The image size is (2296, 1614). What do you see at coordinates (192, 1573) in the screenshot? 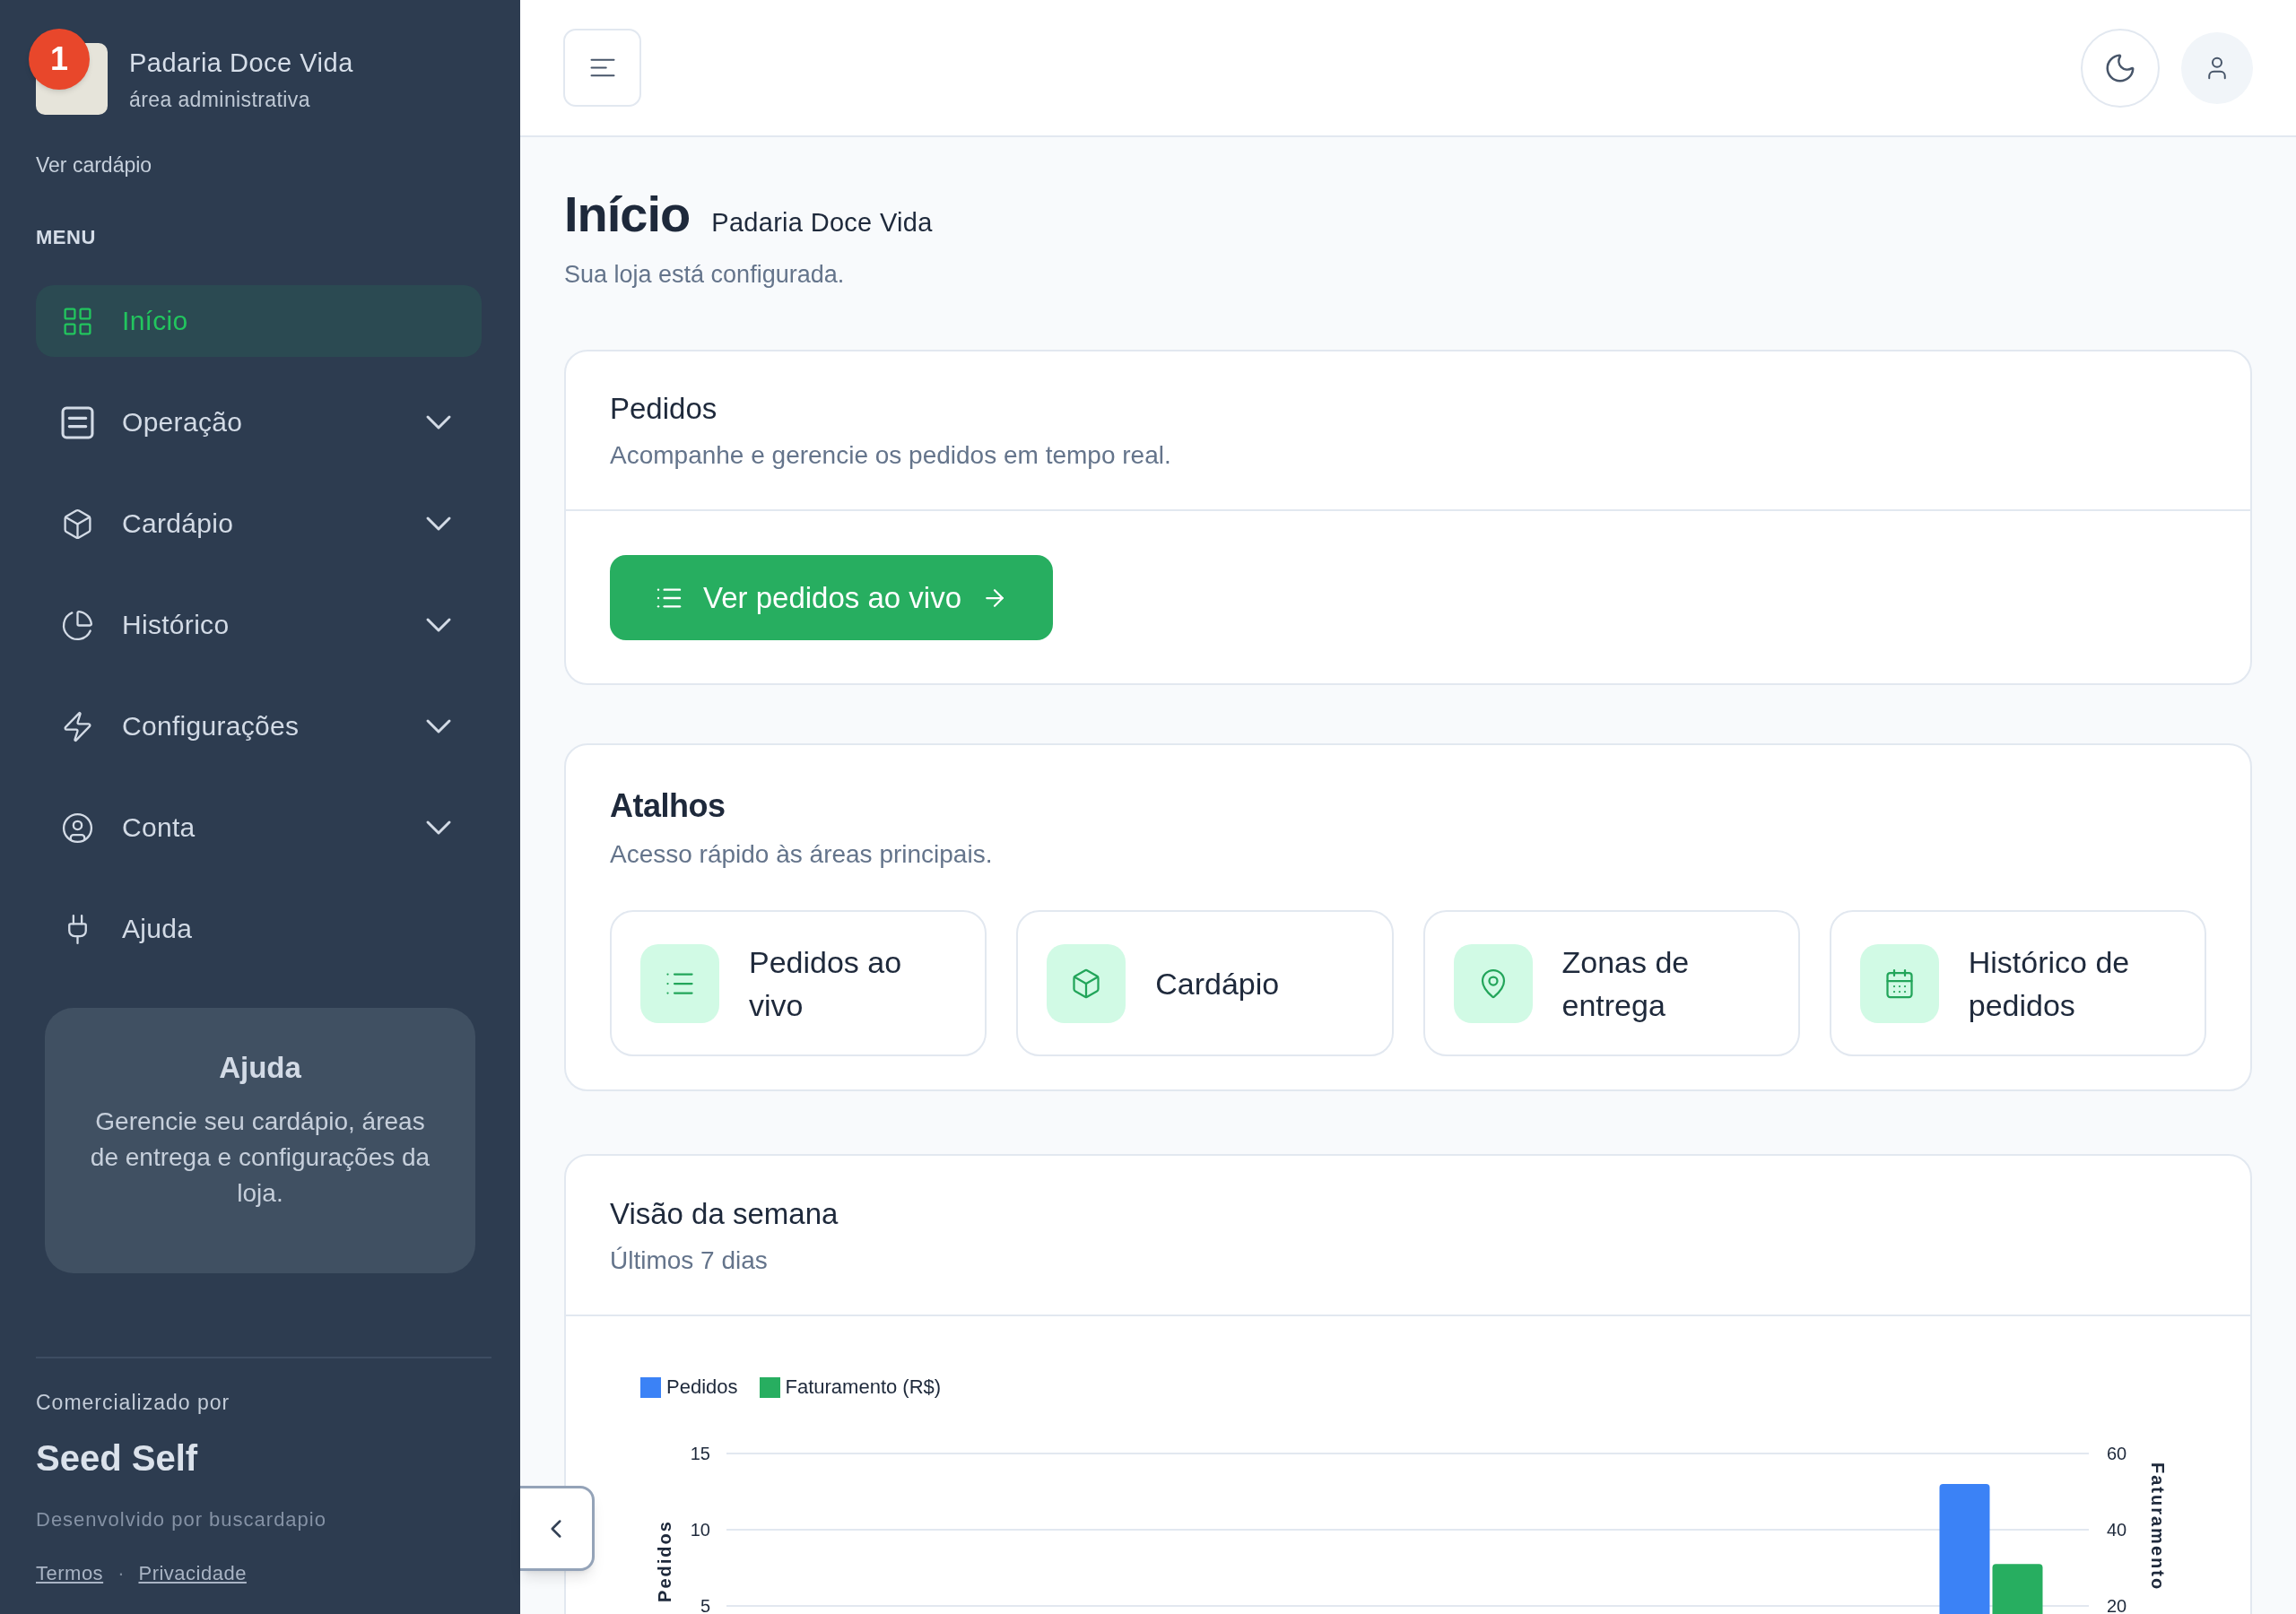
I see `footer-link: Privacidade` at bounding box center [192, 1573].